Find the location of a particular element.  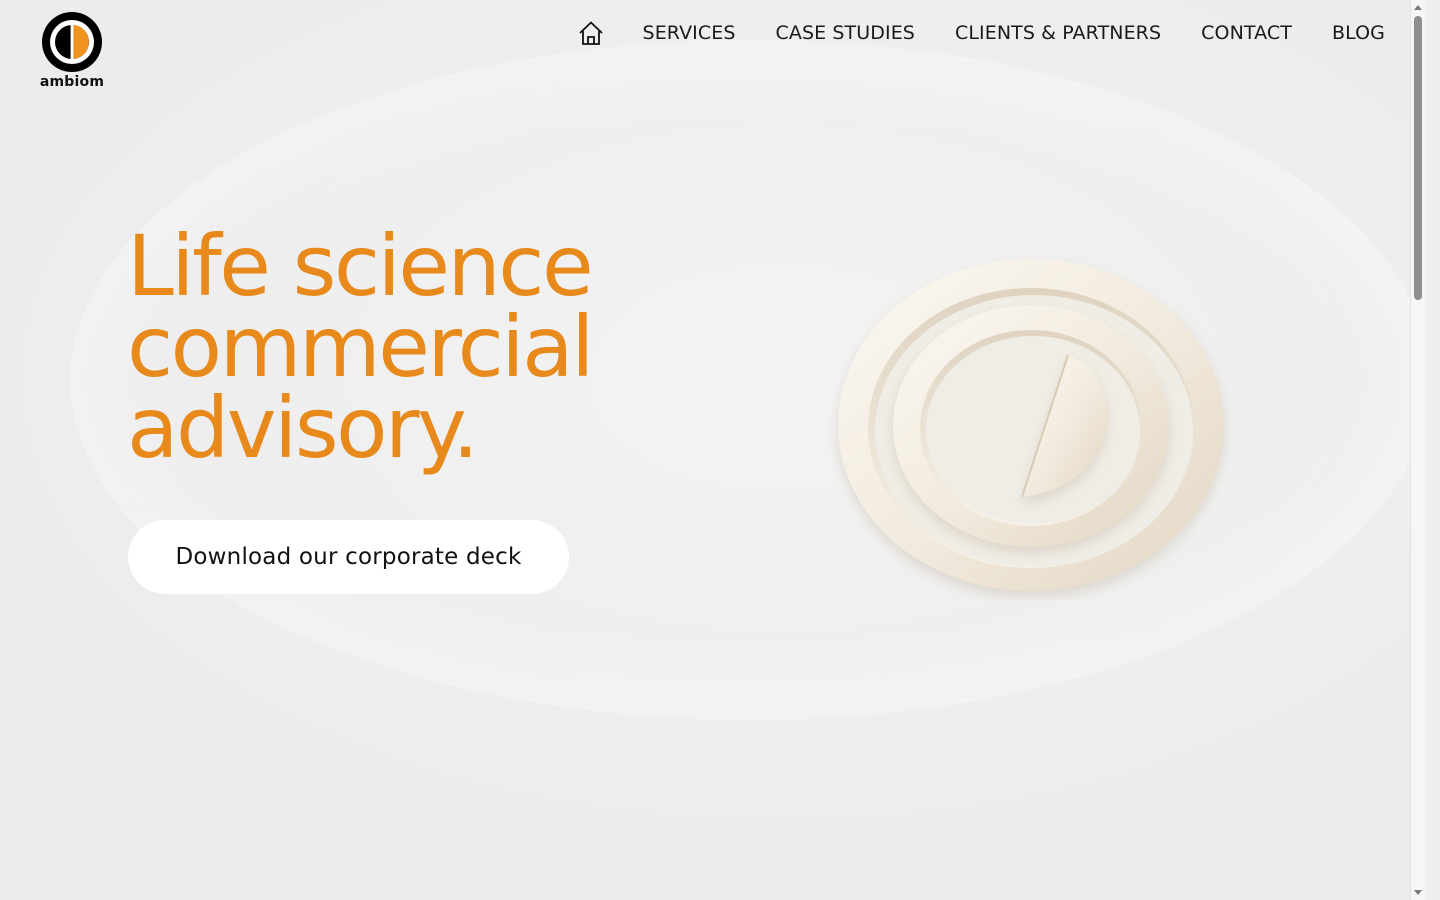

nav-item-contact: CONTACT is located at coordinates (1246, 33).